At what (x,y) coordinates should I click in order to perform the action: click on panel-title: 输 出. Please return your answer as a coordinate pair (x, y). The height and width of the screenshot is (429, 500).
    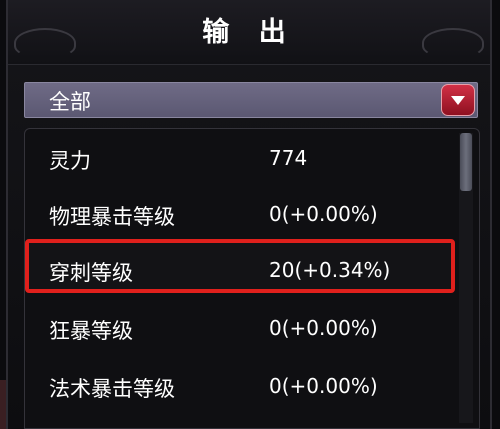
    Looking at the image, I should click on (249, 32).